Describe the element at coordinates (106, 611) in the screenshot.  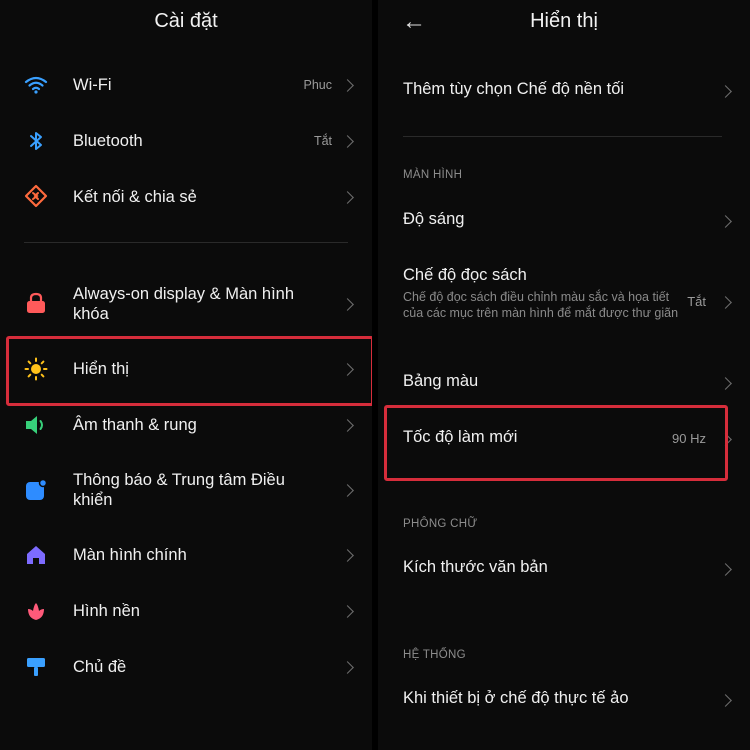
I see `settings-item-label: Hình nền` at that location.